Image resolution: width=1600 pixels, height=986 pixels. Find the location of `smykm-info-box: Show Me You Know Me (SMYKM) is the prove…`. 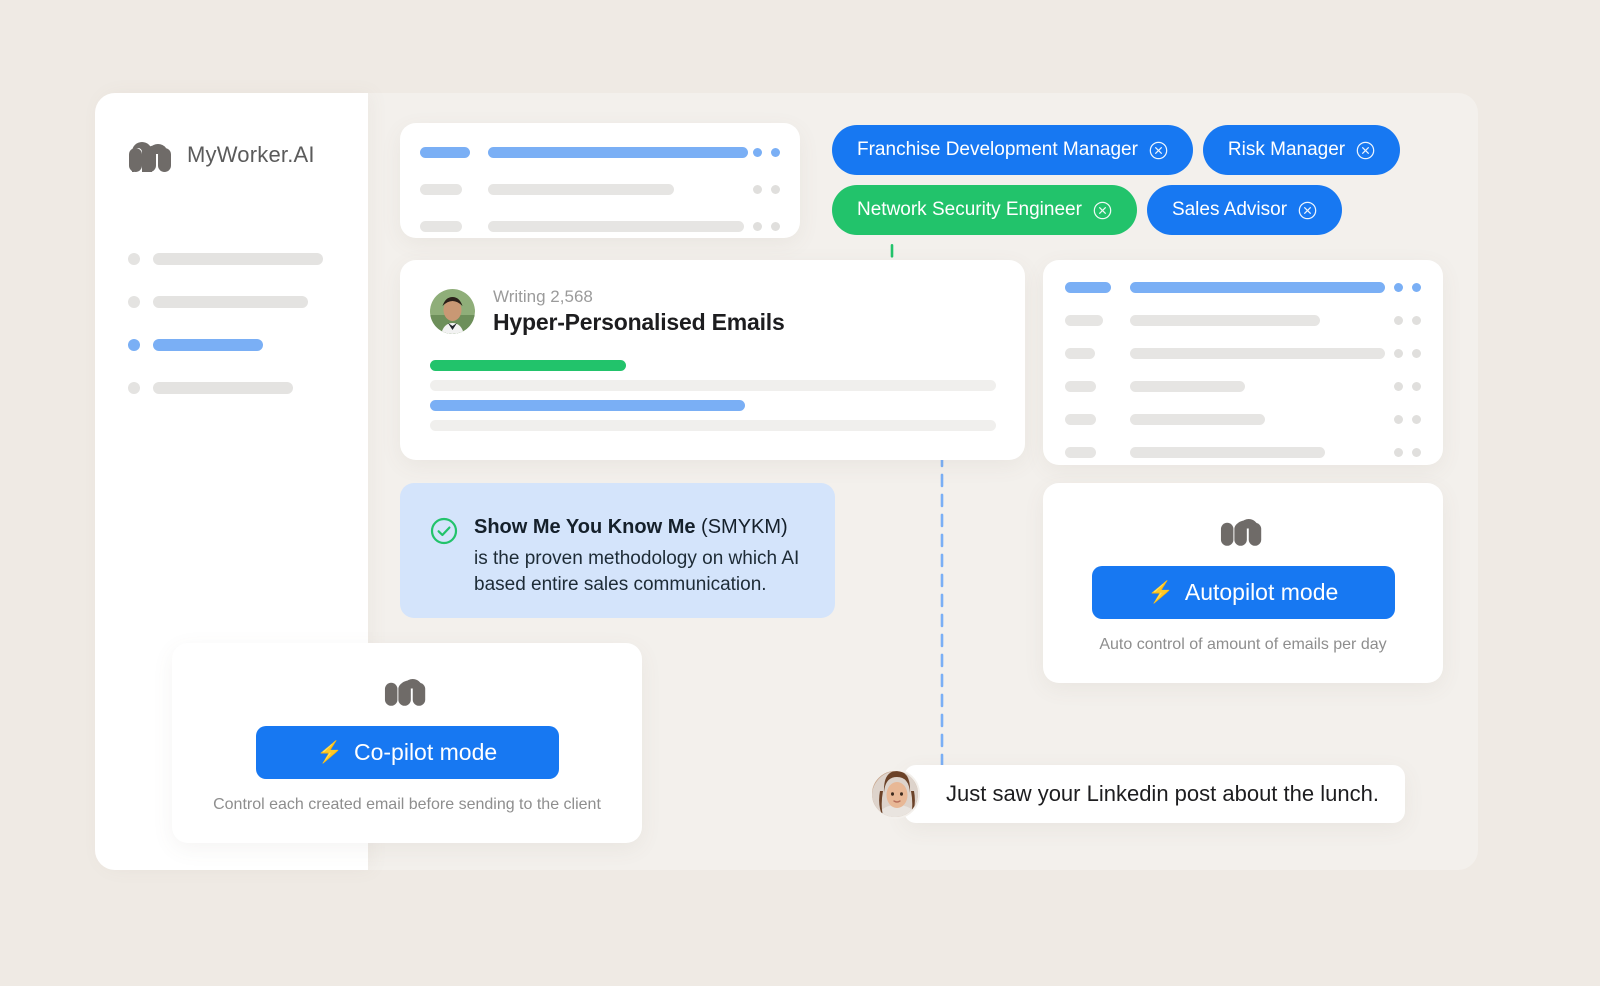

smykm-info-box: Show Me You Know Me (SMYKM) is the prove… is located at coordinates (617, 550).